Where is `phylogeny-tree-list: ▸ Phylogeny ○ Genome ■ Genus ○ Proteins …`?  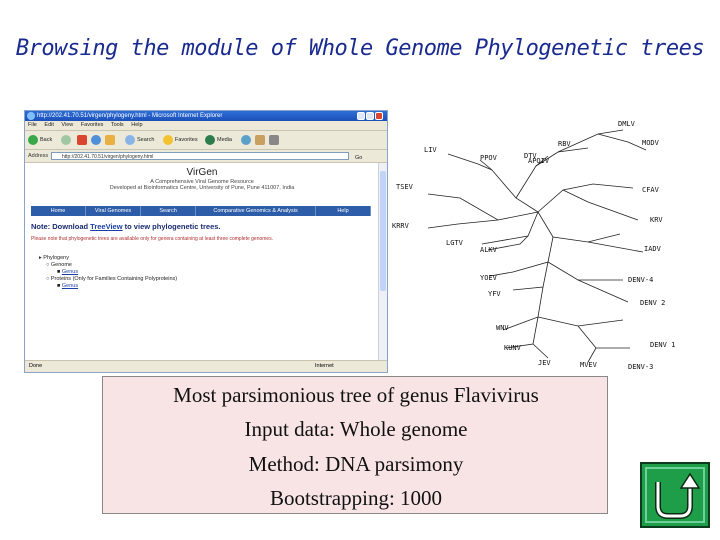
phylogeny-tree-list: ▸ Phylogeny ○ Genome ■ Genus ○ Proteins … is located at coordinates (108, 272).